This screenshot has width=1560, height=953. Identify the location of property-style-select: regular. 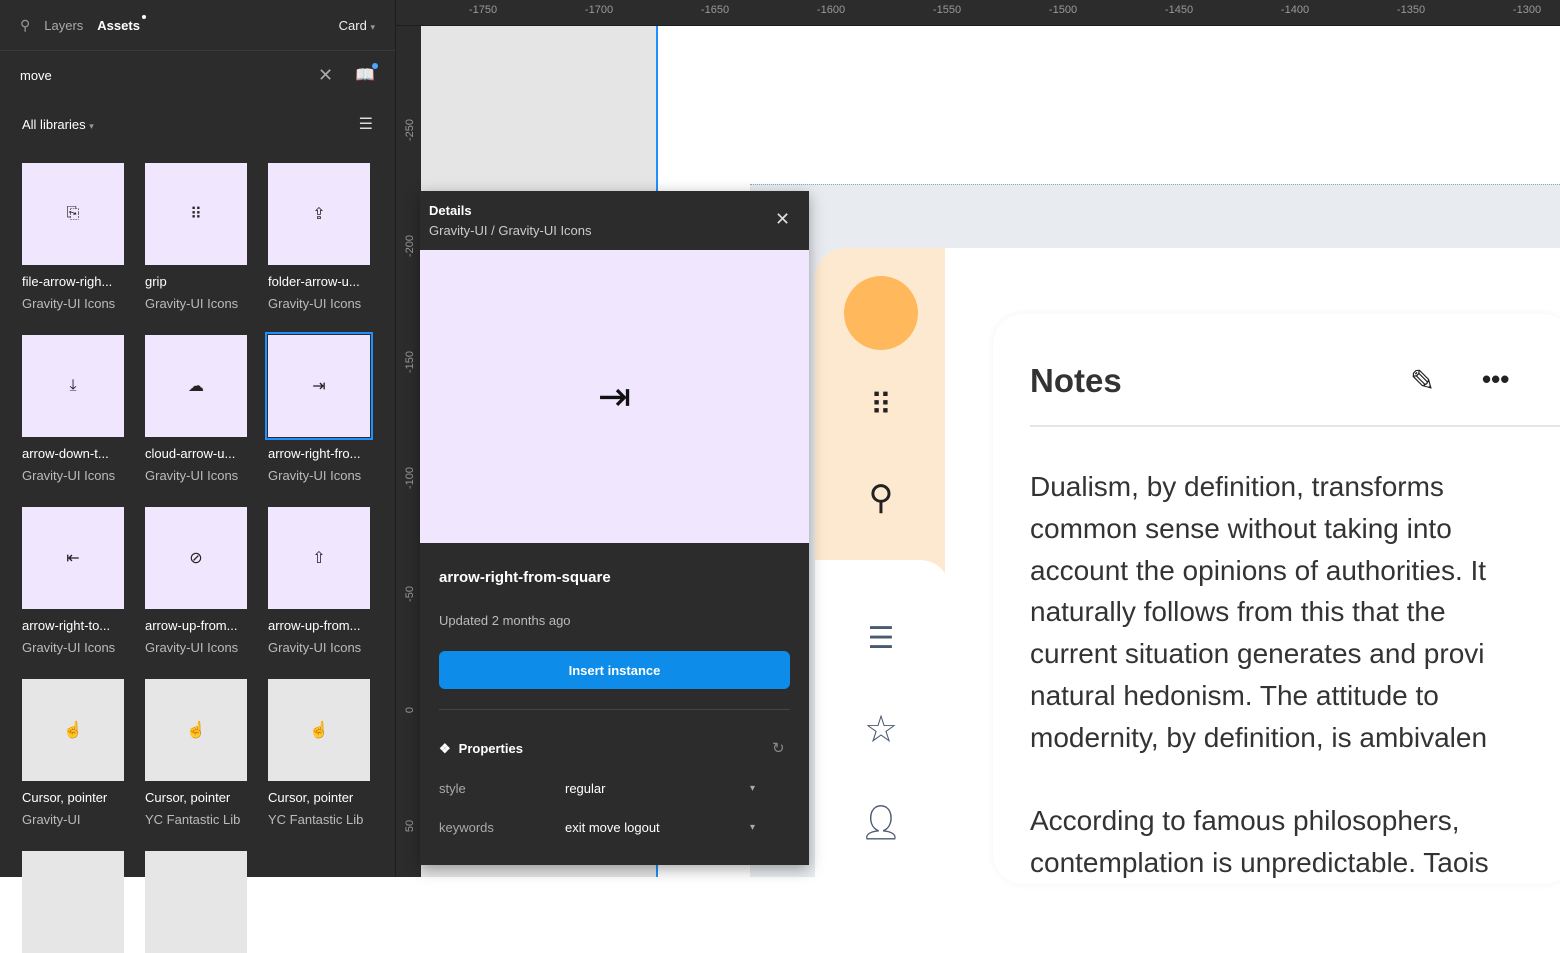
(585, 788).